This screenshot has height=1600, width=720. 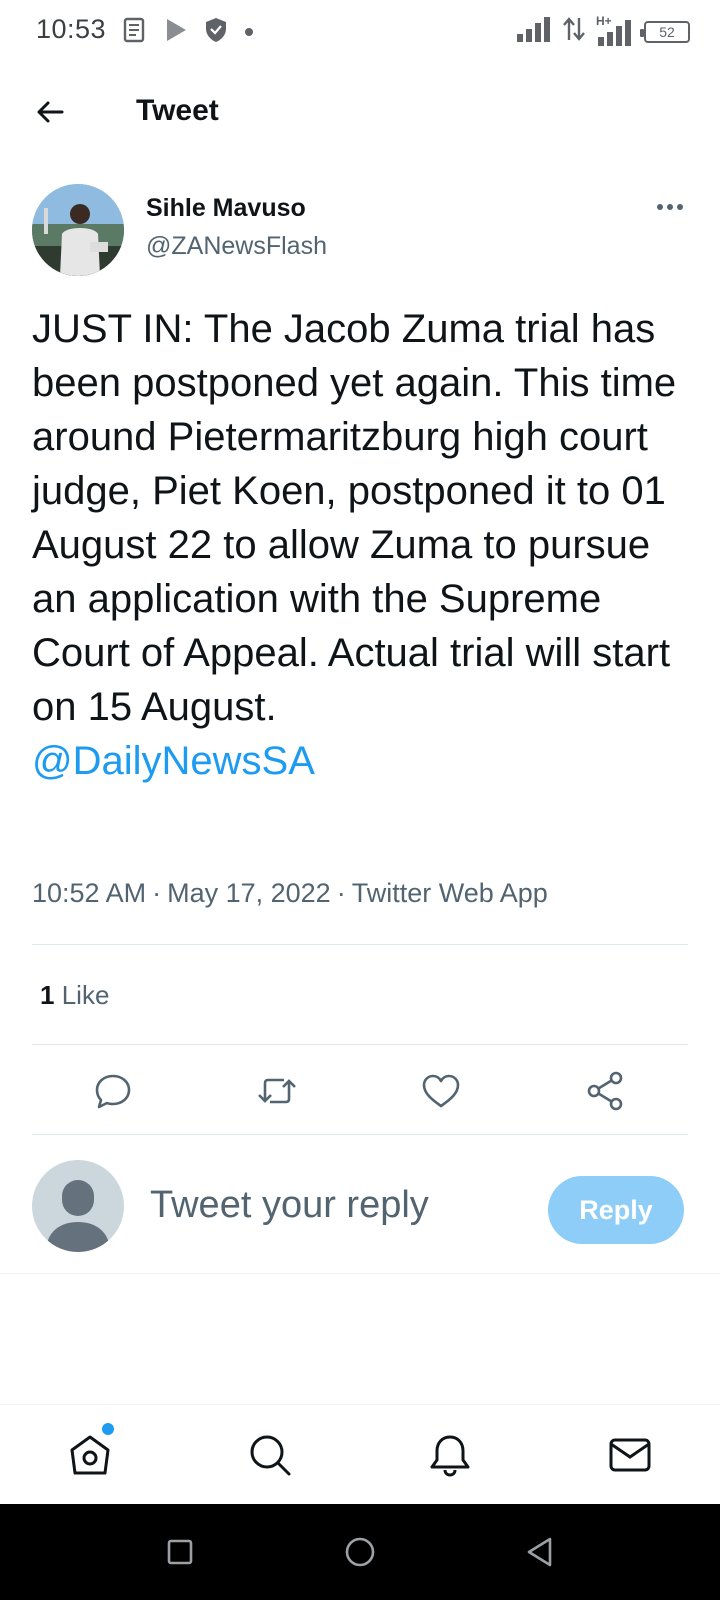 I want to click on nav-messages, so click(x=630, y=1455).